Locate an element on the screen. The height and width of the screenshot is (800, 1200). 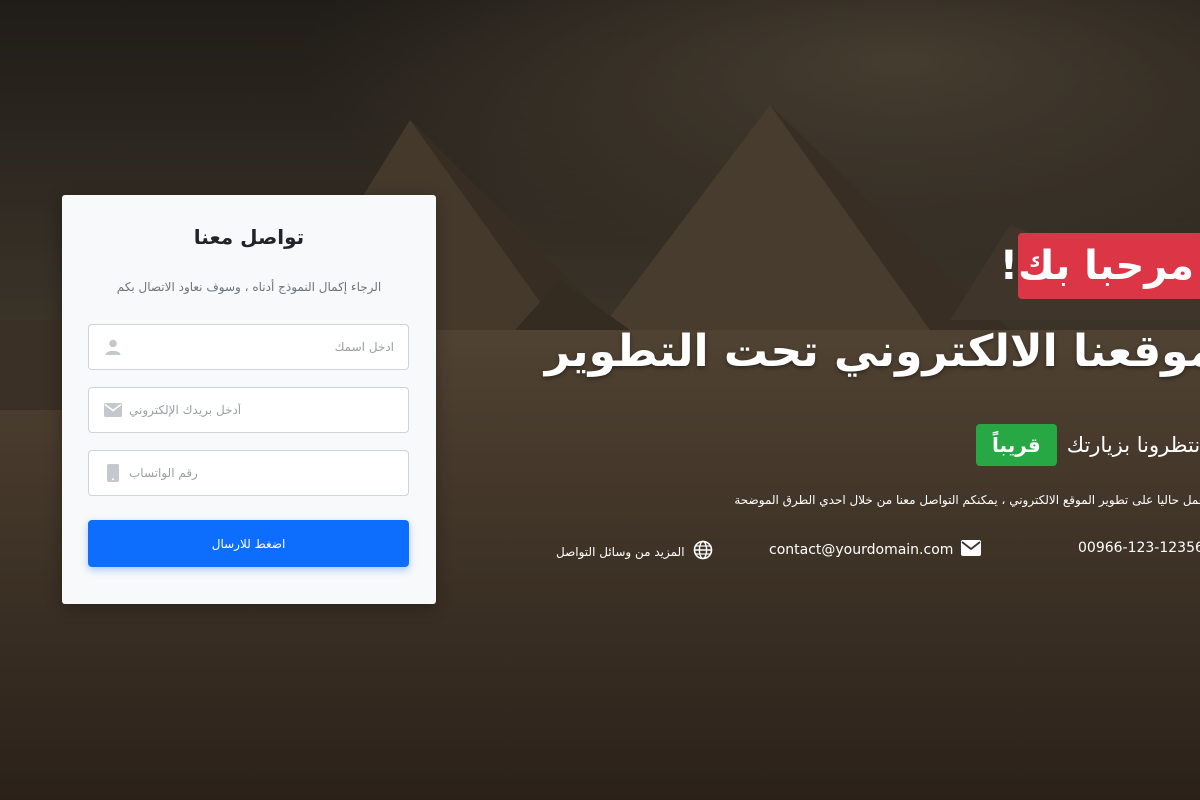
soon-badge: قريباً is located at coordinates (1016, 445).